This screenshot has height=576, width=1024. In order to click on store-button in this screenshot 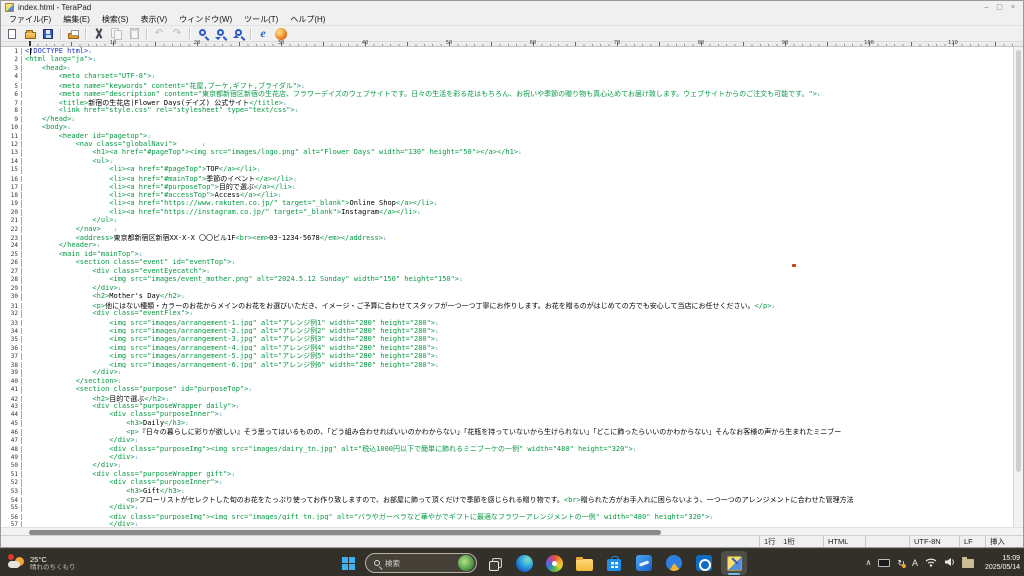, I will do `click(614, 563)`.